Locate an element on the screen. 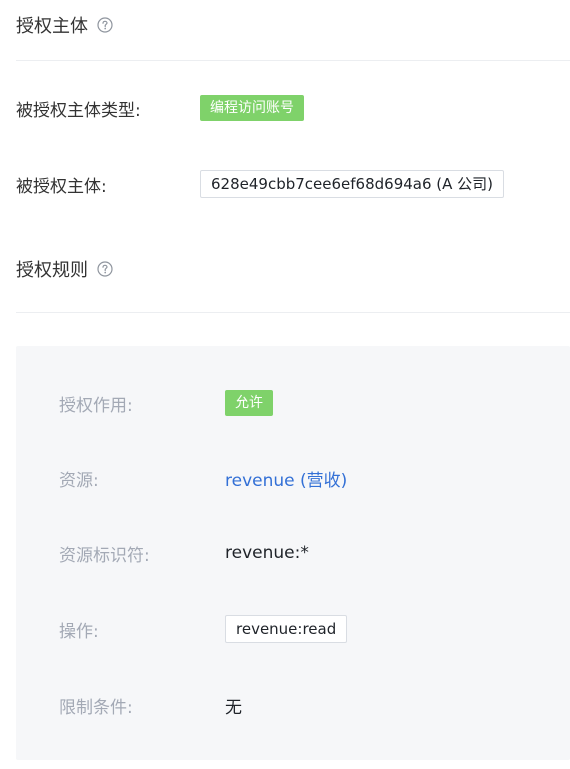 Image resolution: width=570 pixels, height=769 pixels. rule-resource-id-label: 资源标识符: is located at coordinates (104, 555).